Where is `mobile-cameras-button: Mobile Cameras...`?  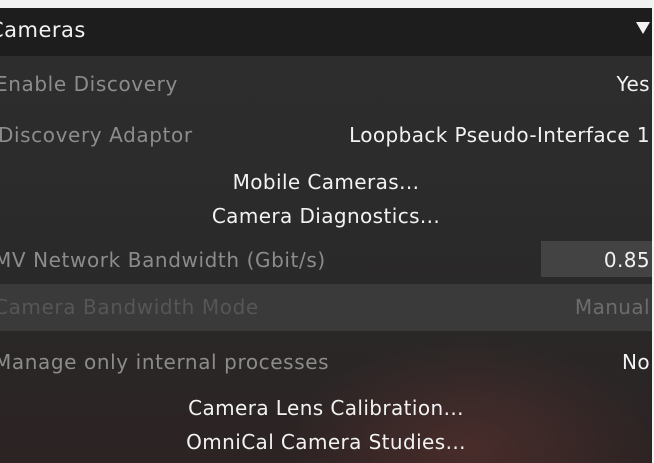 mobile-cameras-button: Mobile Cameras... is located at coordinates (326, 182).